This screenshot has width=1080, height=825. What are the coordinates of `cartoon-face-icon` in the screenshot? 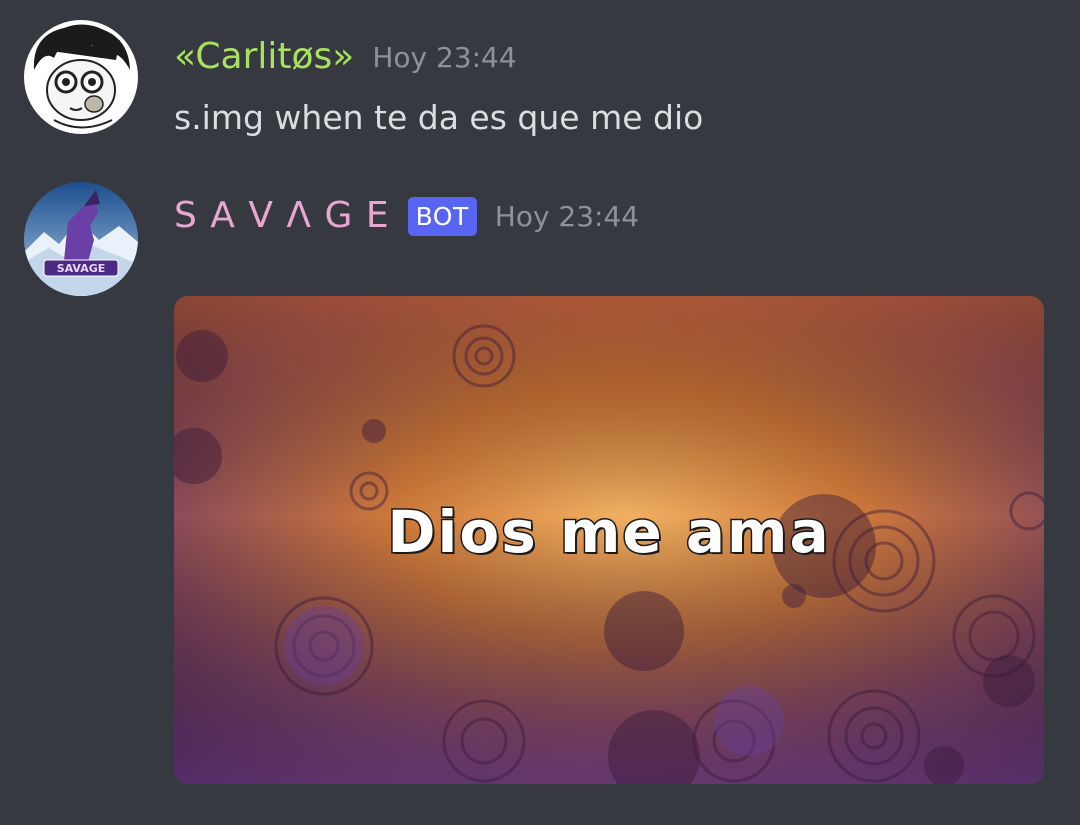 It's located at (81, 77).